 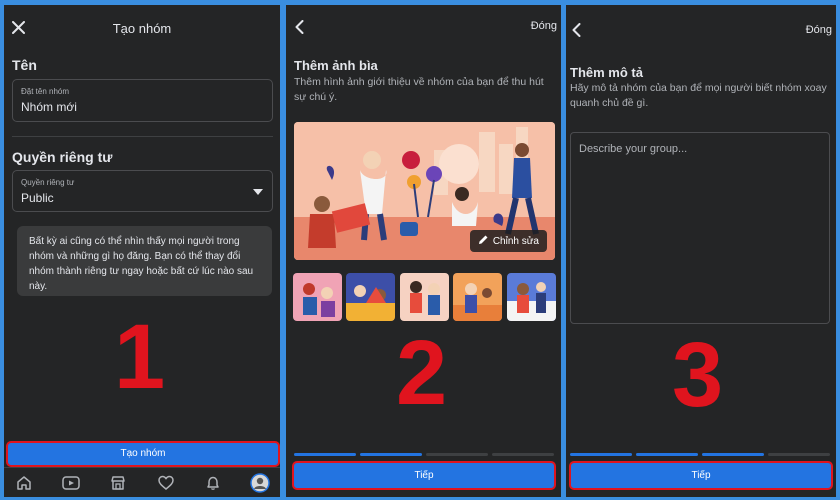 What do you see at coordinates (698, 375) in the screenshot?
I see `step-number: 3` at bounding box center [698, 375].